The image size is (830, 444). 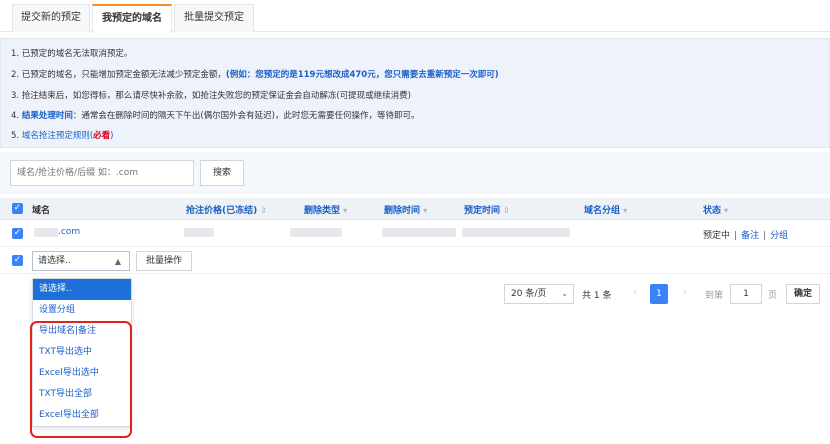 What do you see at coordinates (714, 296) in the screenshot?
I see `goto-label: 到第` at bounding box center [714, 296].